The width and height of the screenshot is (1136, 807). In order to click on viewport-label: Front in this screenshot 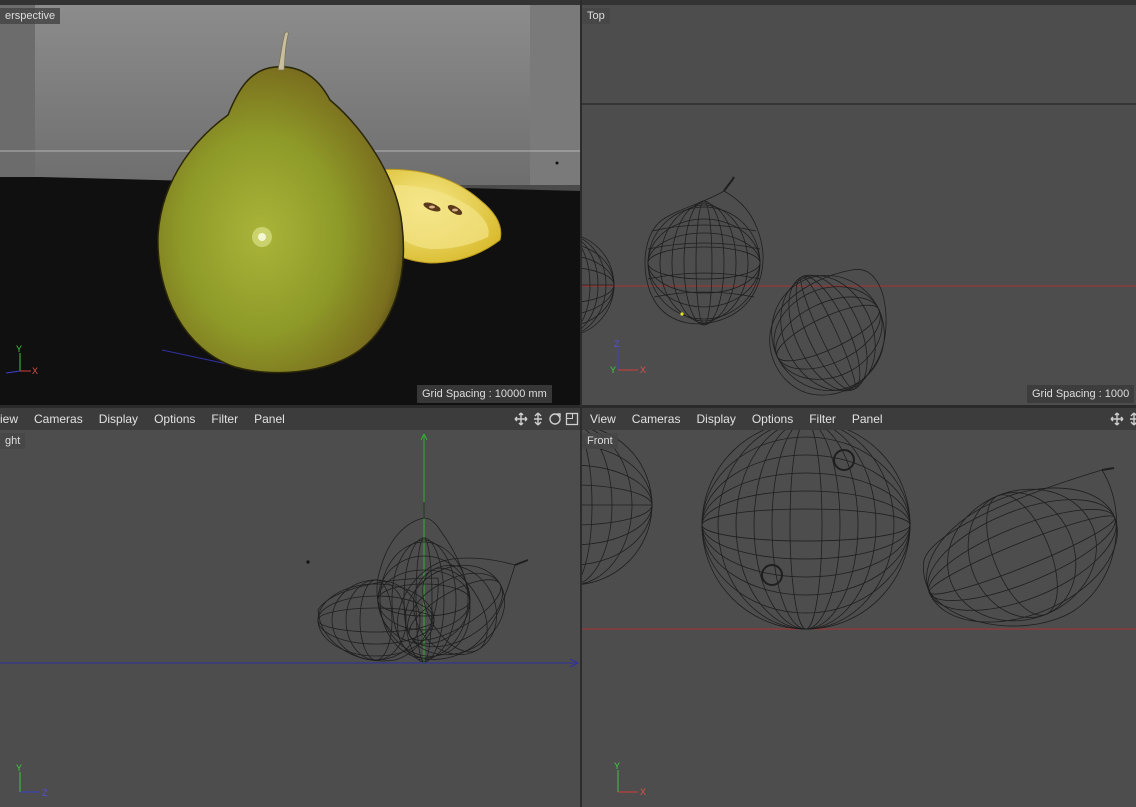, I will do `click(600, 441)`.